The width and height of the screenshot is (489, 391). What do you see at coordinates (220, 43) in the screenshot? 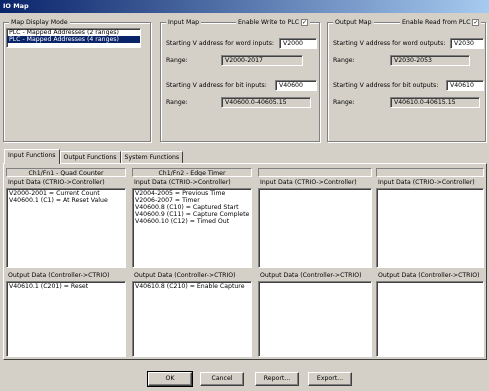
I see `word-inputs-label: Starting V address for word inputs:` at bounding box center [220, 43].